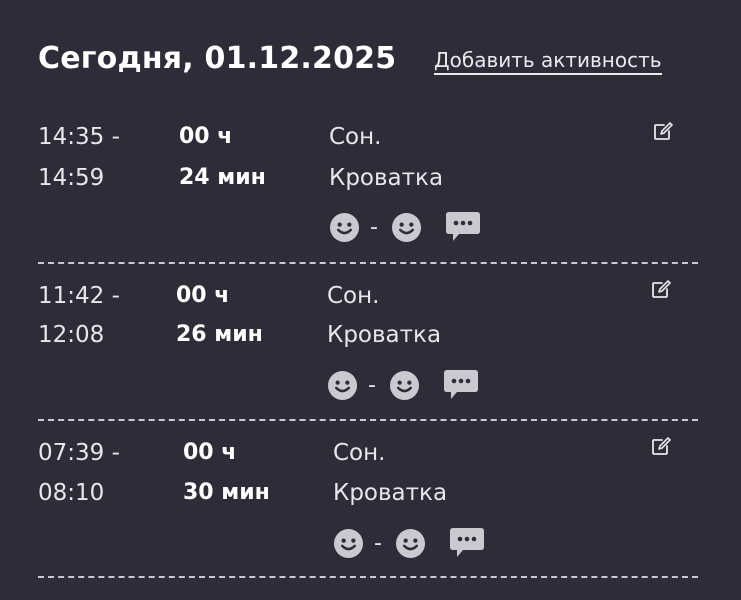  I want to click on duration-minutes: 26 мин, so click(219, 334).